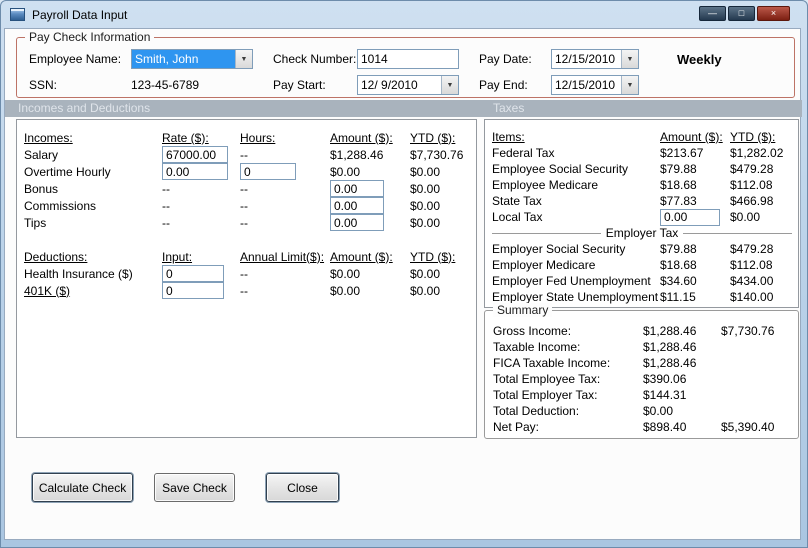  I want to click on ssn-label: SSN:, so click(43, 85).